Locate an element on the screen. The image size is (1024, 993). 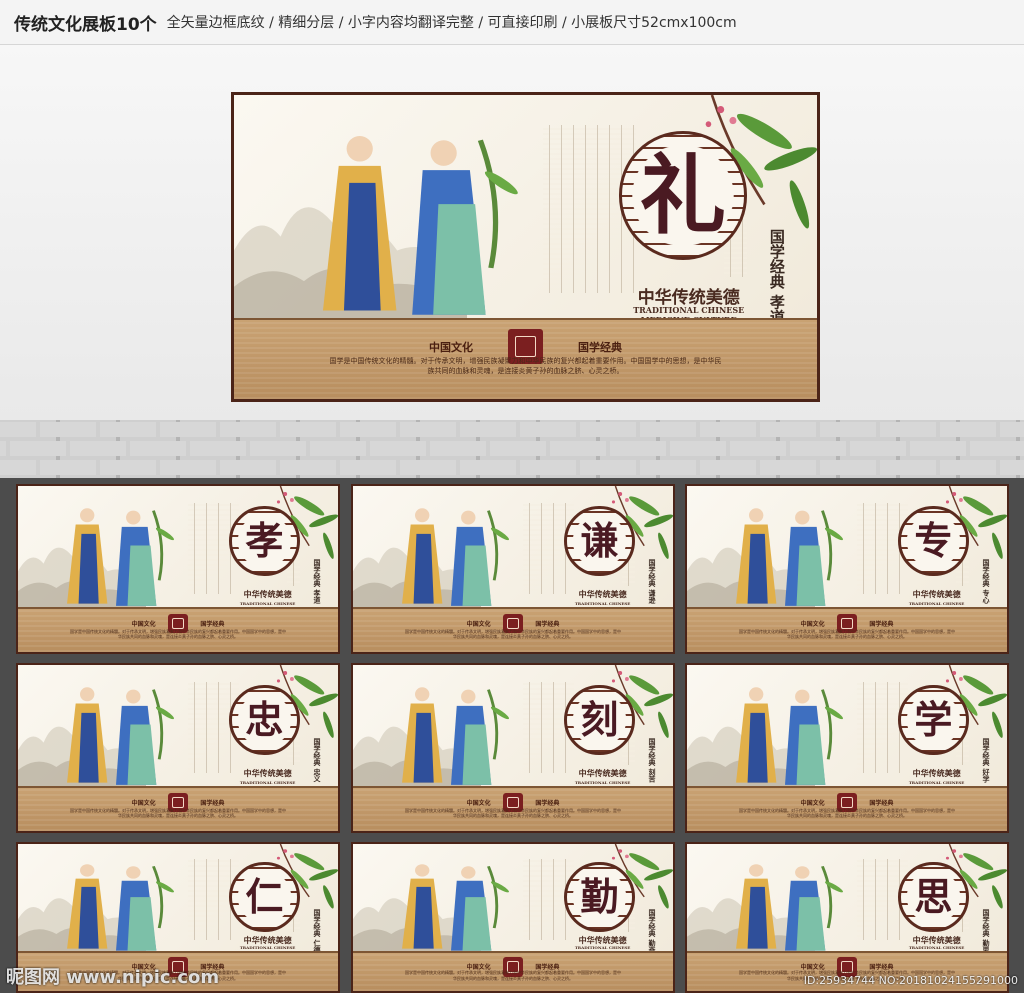
board-character: 孝 is located at coordinates (264, 541).